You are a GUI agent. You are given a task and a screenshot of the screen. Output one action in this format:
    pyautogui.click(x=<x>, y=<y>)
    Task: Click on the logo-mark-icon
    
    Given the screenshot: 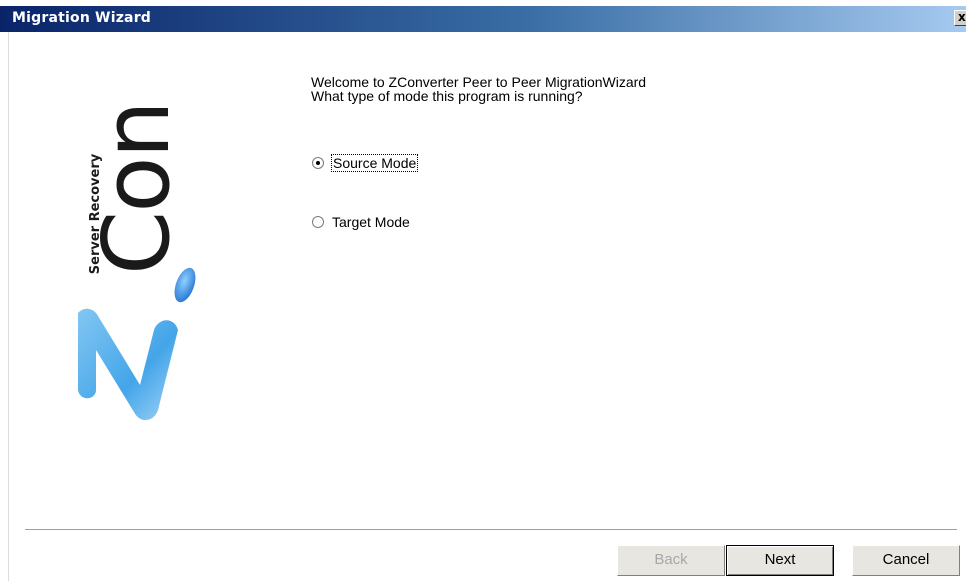 What is the action you would take?
    pyautogui.click(x=128, y=364)
    